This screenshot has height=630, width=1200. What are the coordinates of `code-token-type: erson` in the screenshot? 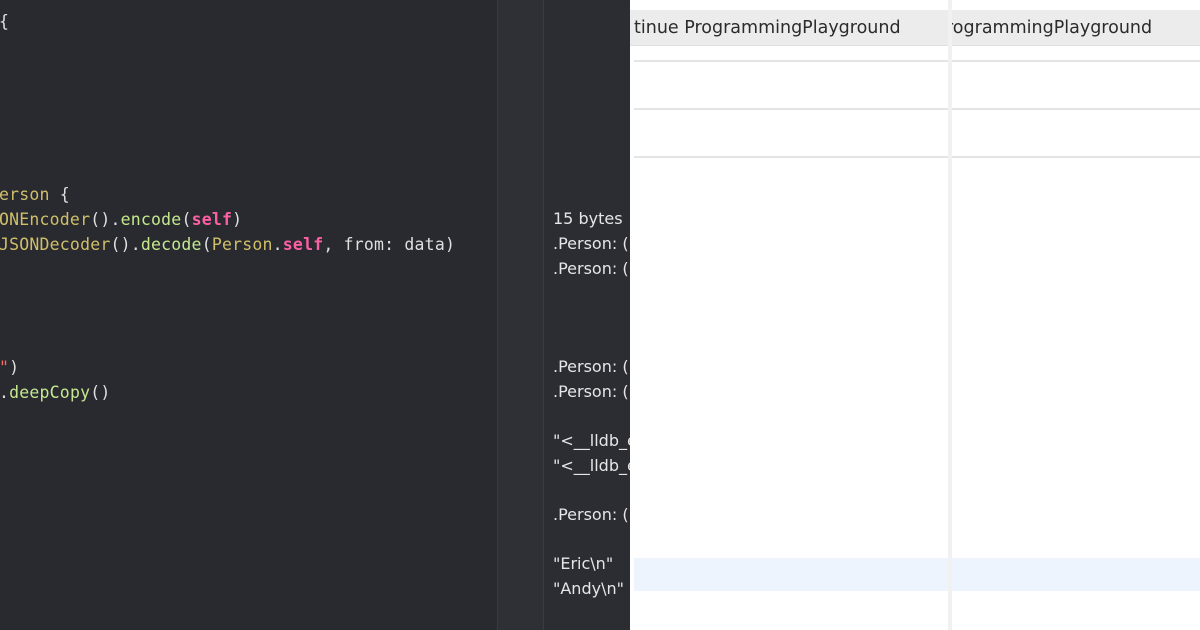 It's located at (25, 194).